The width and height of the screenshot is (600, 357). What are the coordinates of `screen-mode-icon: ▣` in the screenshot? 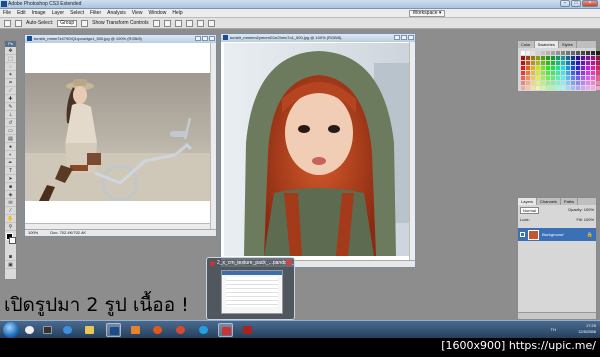 It's located at (10, 265).